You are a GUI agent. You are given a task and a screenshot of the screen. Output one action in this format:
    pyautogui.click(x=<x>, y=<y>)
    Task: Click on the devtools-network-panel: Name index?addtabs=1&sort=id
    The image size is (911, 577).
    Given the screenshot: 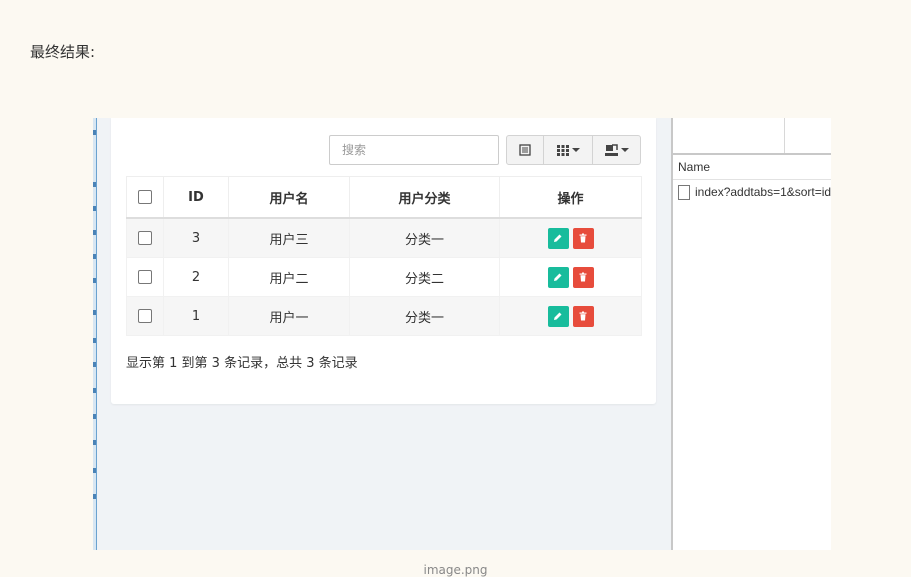 What is the action you would take?
    pyautogui.click(x=751, y=334)
    